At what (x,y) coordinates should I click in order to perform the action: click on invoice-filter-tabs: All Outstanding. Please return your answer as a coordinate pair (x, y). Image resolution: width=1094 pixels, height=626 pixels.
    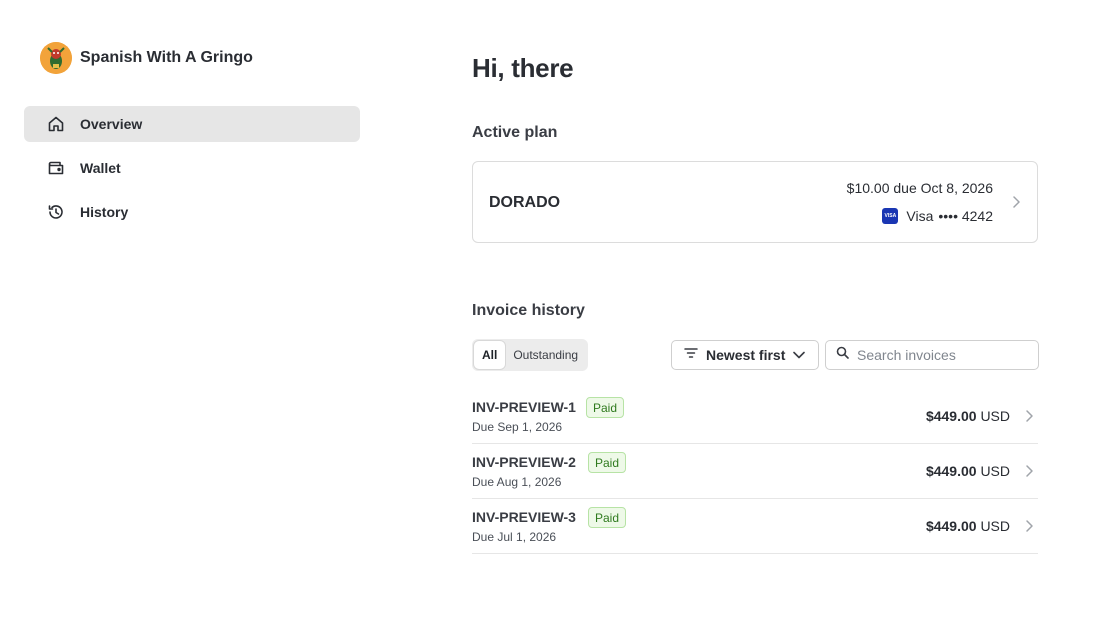
    Looking at the image, I should click on (530, 355).